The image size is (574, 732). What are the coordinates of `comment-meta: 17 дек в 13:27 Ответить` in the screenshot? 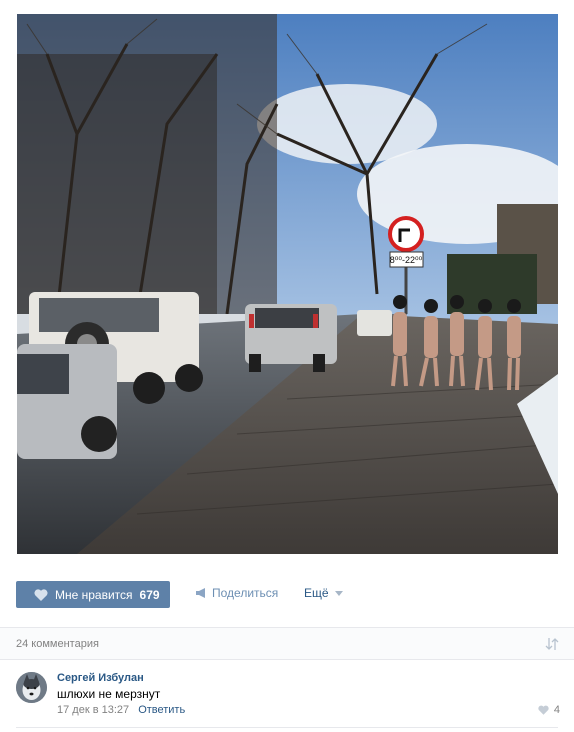 It's located at (121, 710).